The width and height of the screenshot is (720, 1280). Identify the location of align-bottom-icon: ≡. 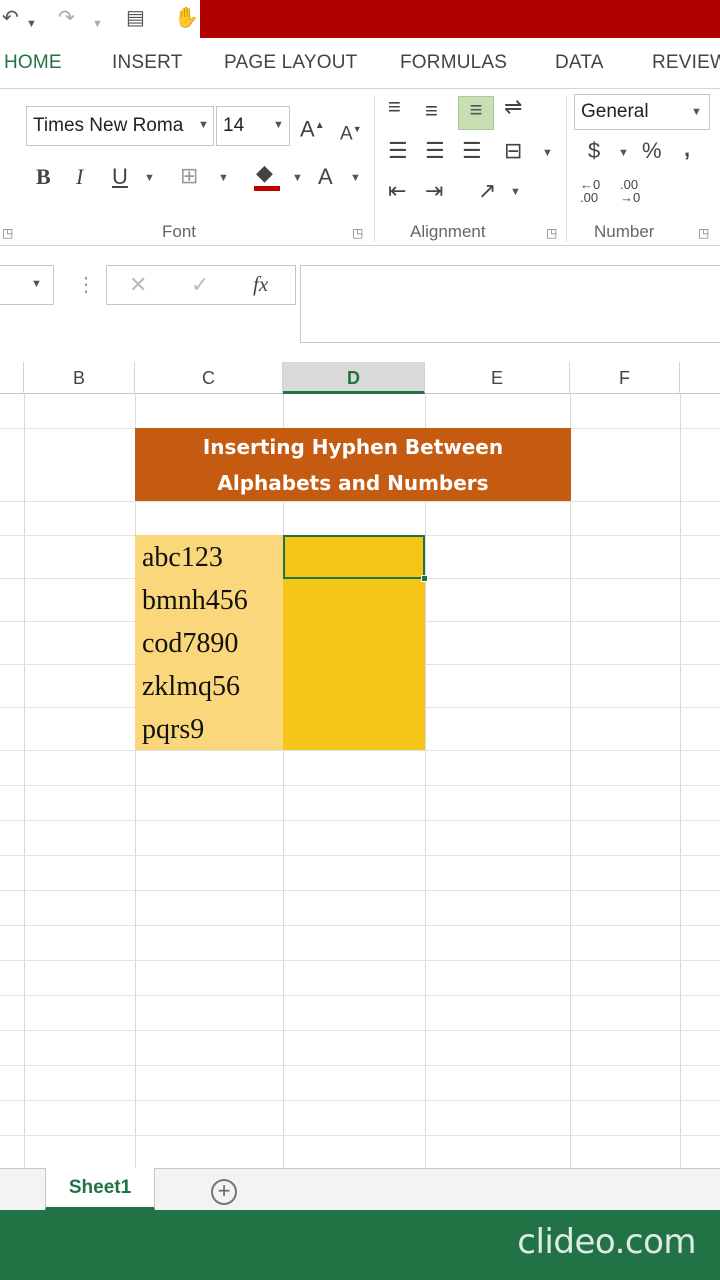
(476, 113).